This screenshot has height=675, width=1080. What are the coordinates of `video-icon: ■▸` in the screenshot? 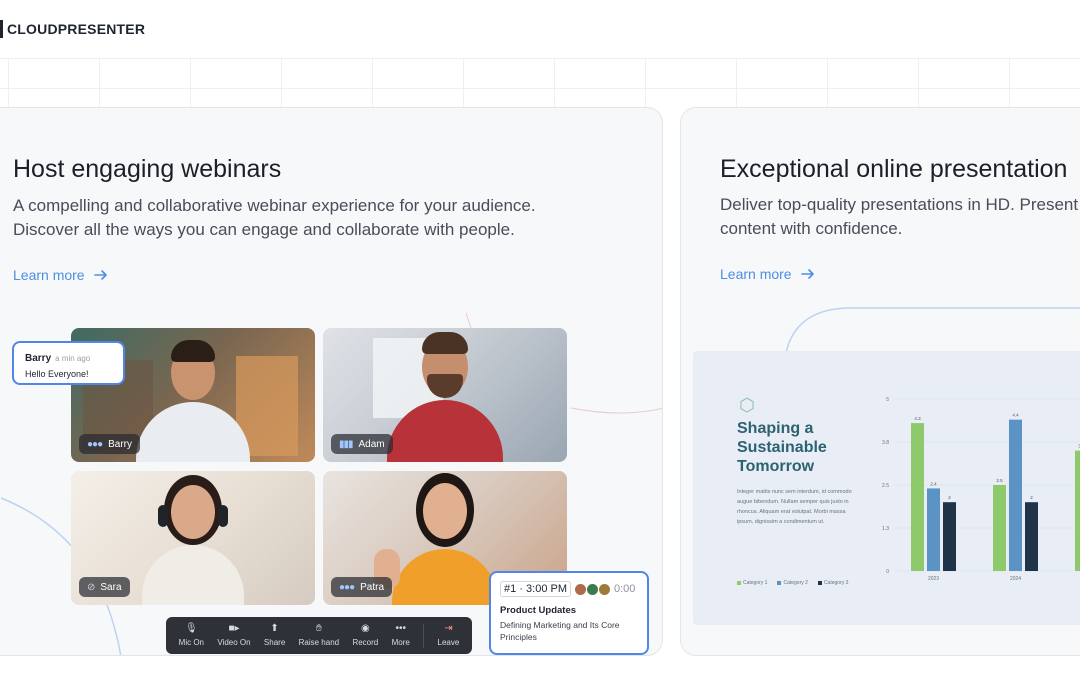 It's located at (234, 628).